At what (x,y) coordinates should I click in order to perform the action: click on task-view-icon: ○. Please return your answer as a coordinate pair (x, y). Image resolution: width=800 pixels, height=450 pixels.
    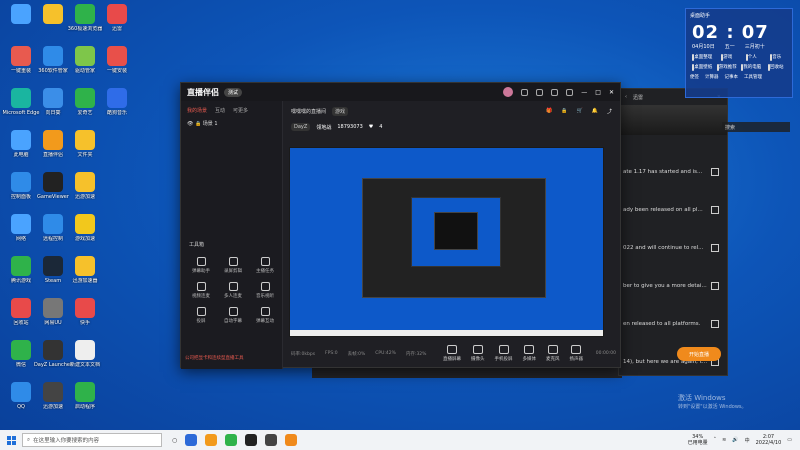
    Looking at the image, I should click on (174, 440).